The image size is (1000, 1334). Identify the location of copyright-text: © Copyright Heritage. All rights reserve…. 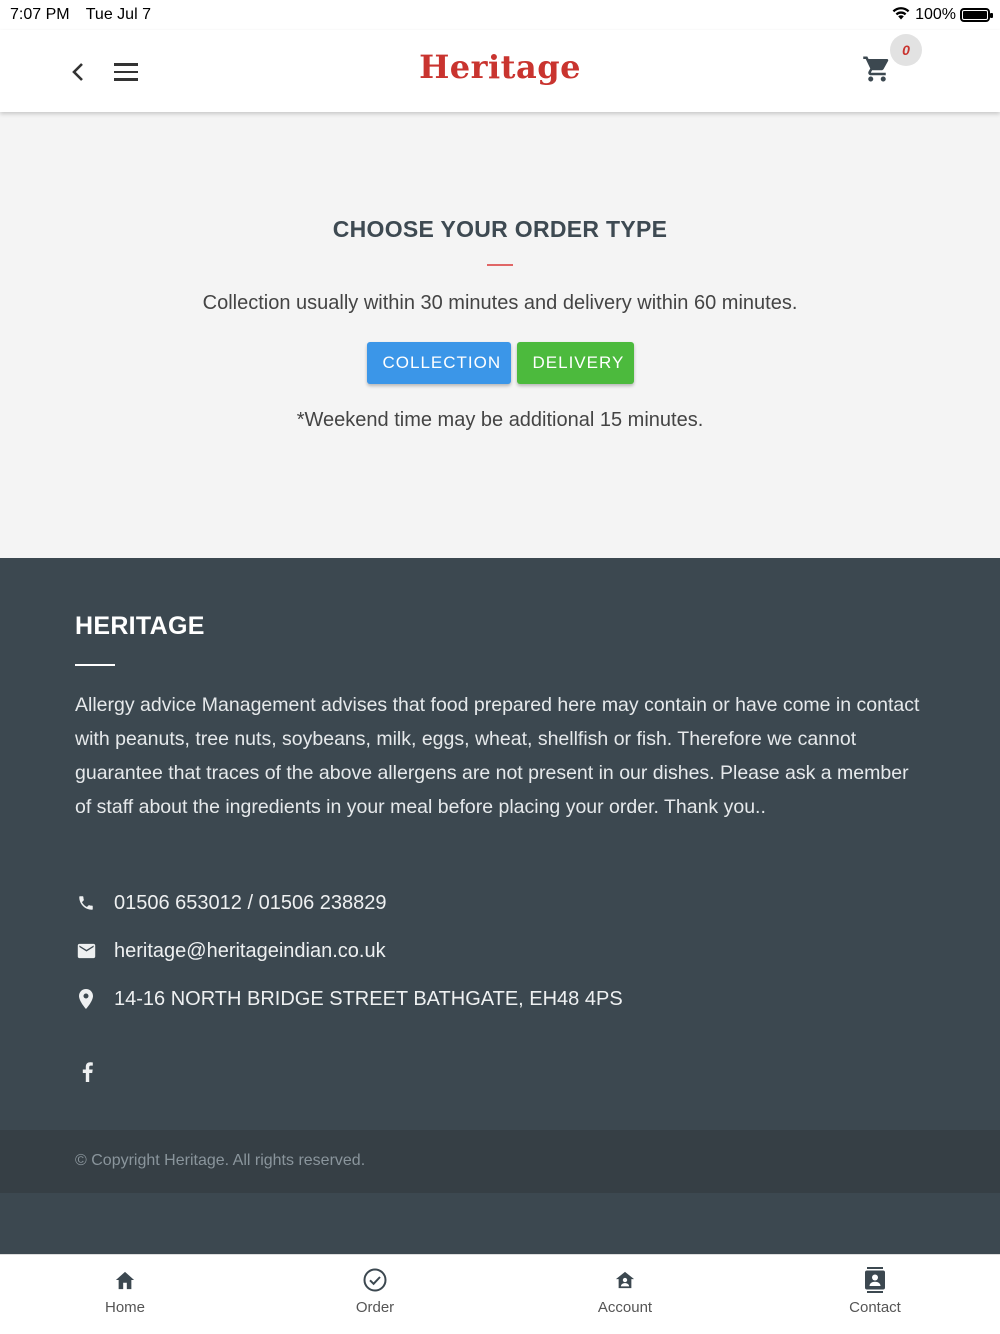
(220, 1160).